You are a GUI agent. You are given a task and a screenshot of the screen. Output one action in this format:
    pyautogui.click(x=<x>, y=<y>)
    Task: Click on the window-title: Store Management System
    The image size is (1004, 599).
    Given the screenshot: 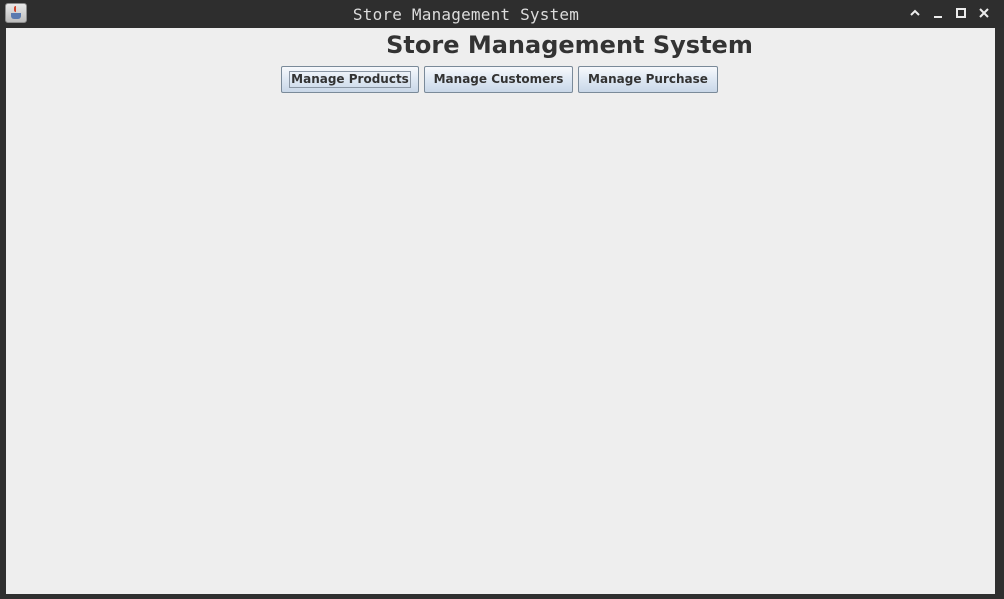 What is the action you would take?
    pyautogui.click(x=466, y=14)
    